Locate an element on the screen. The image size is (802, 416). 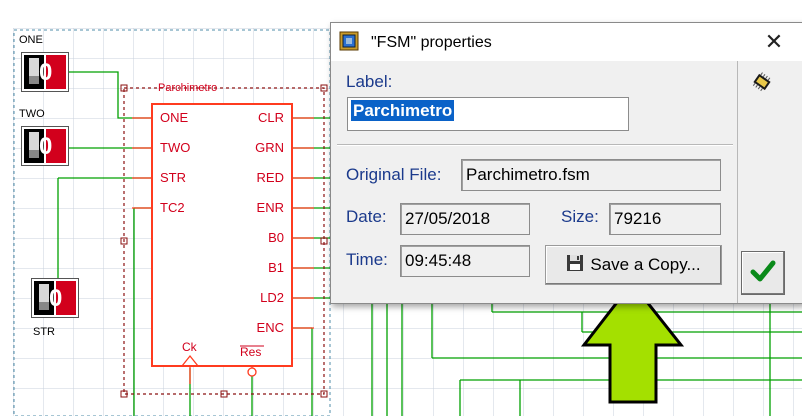
pin-left-one: ONE is located at coordinates (174, 117).